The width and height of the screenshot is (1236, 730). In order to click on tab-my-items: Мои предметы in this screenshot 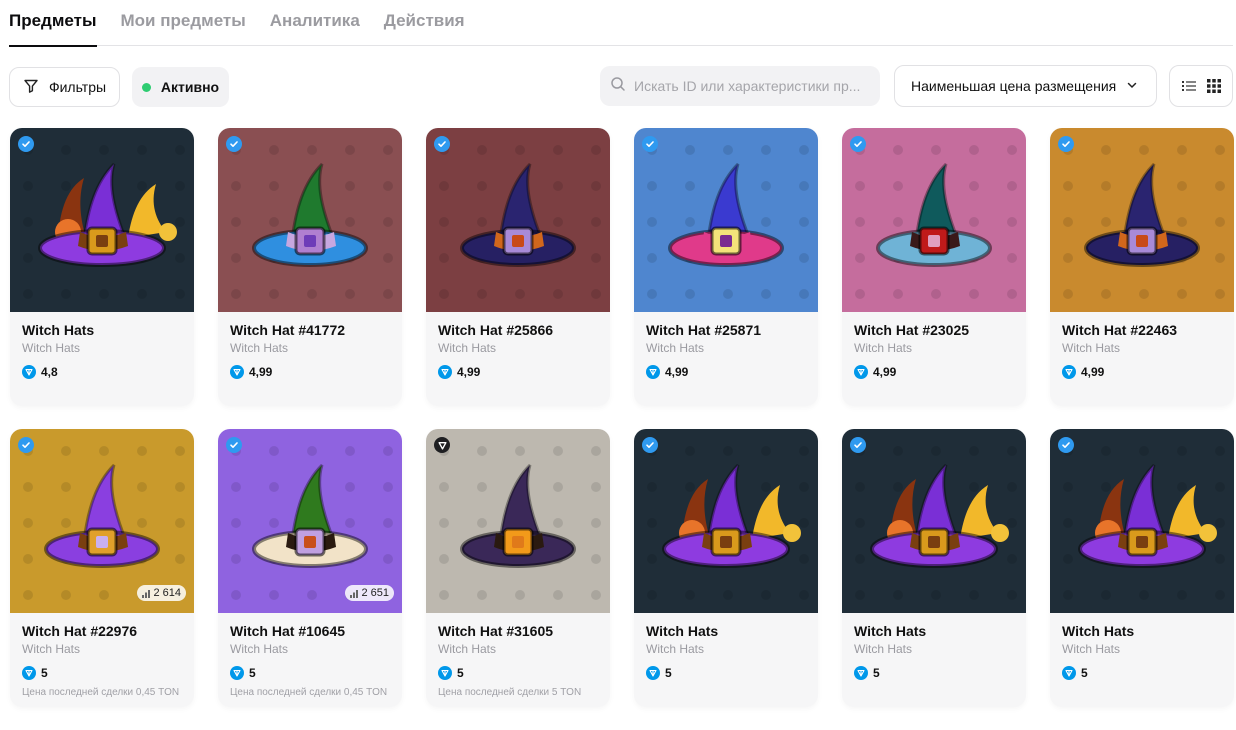, I will do `click(183, 23)`.